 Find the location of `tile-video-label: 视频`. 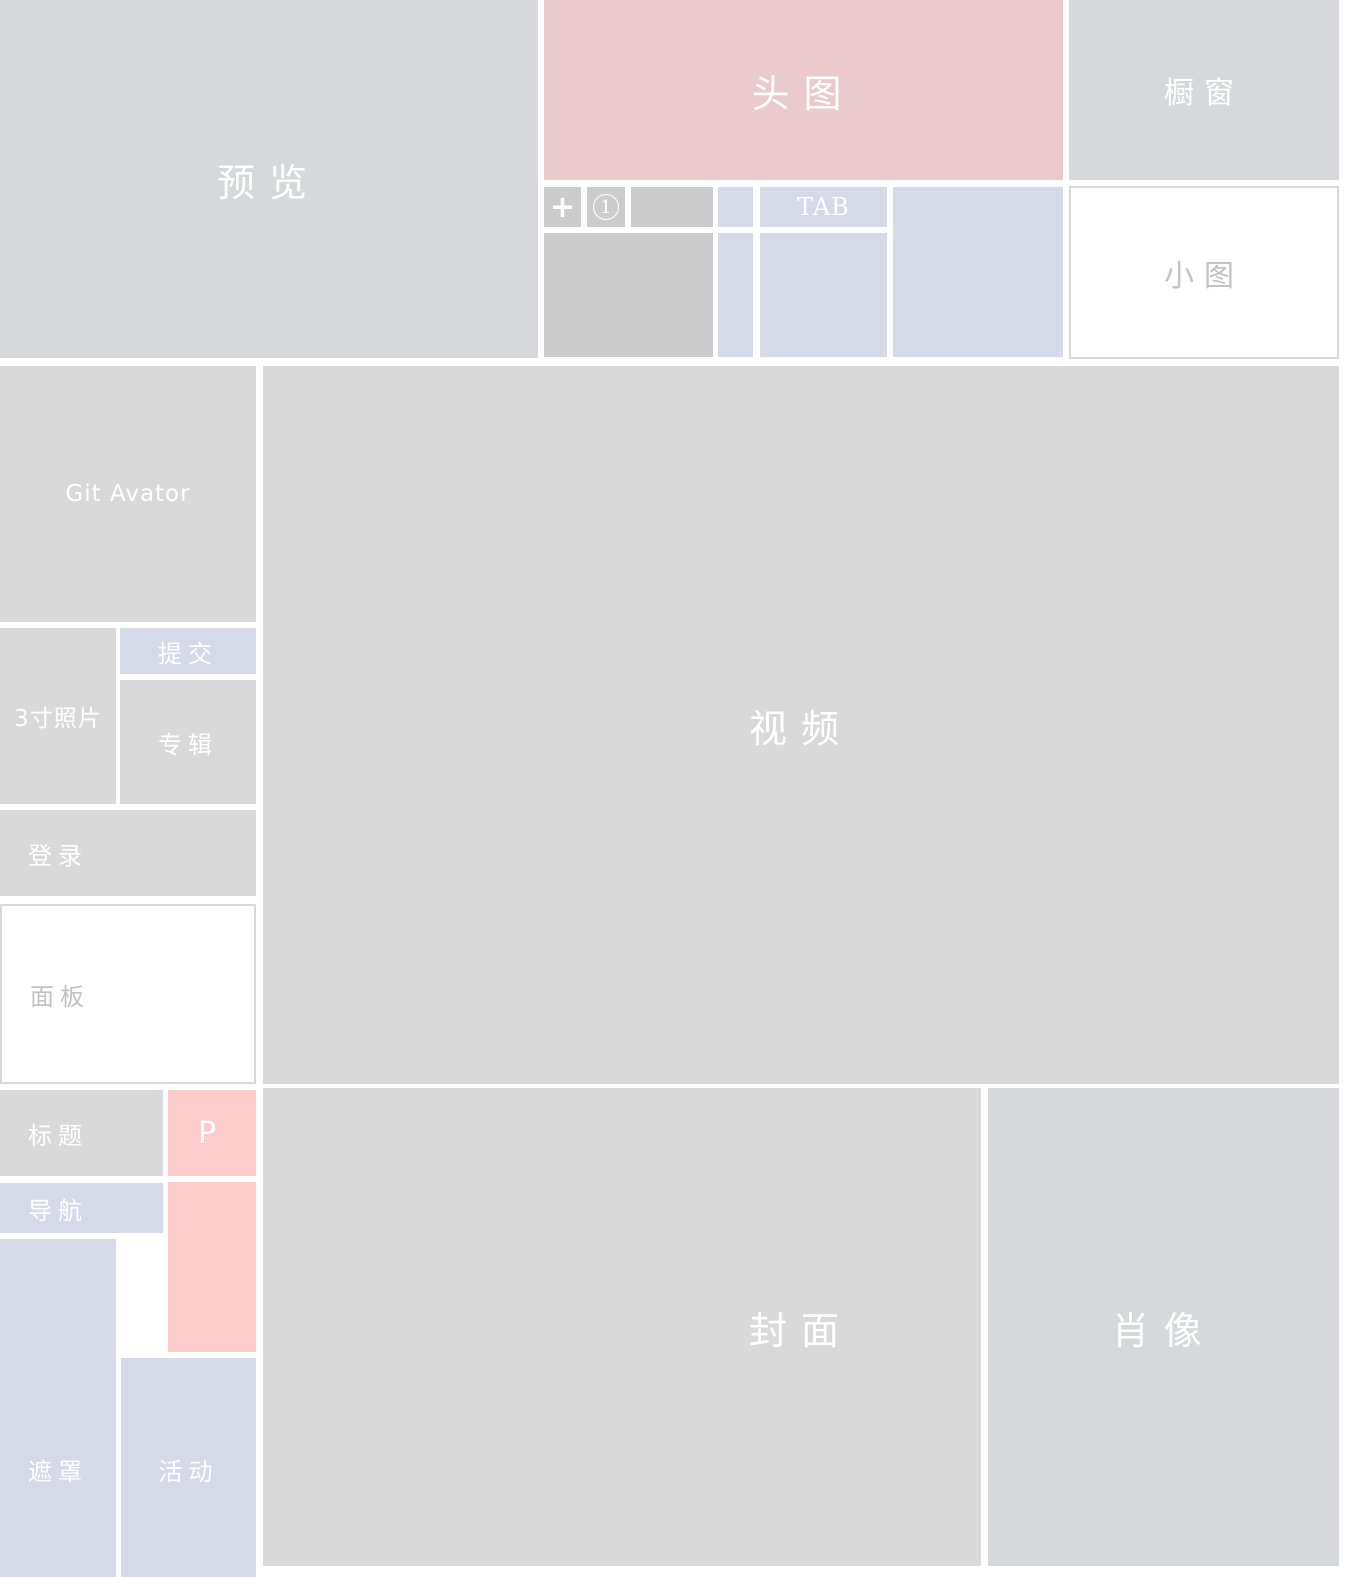

tile-video-label: 视频 is located at coordinates (800, 728).